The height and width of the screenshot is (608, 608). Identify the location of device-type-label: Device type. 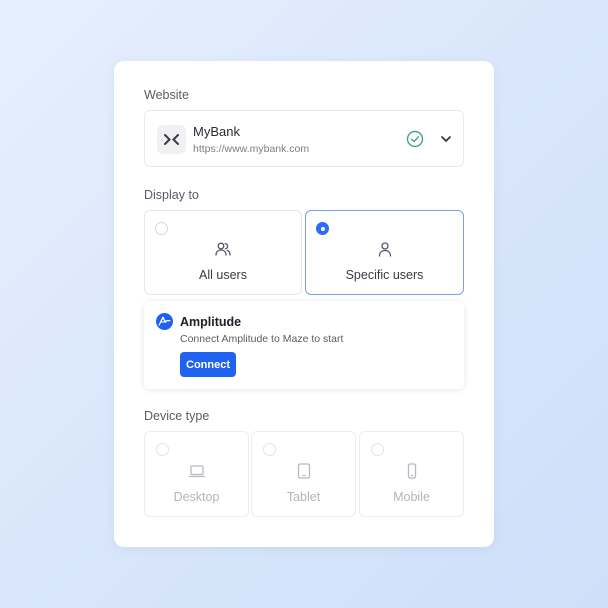
(177, 416).